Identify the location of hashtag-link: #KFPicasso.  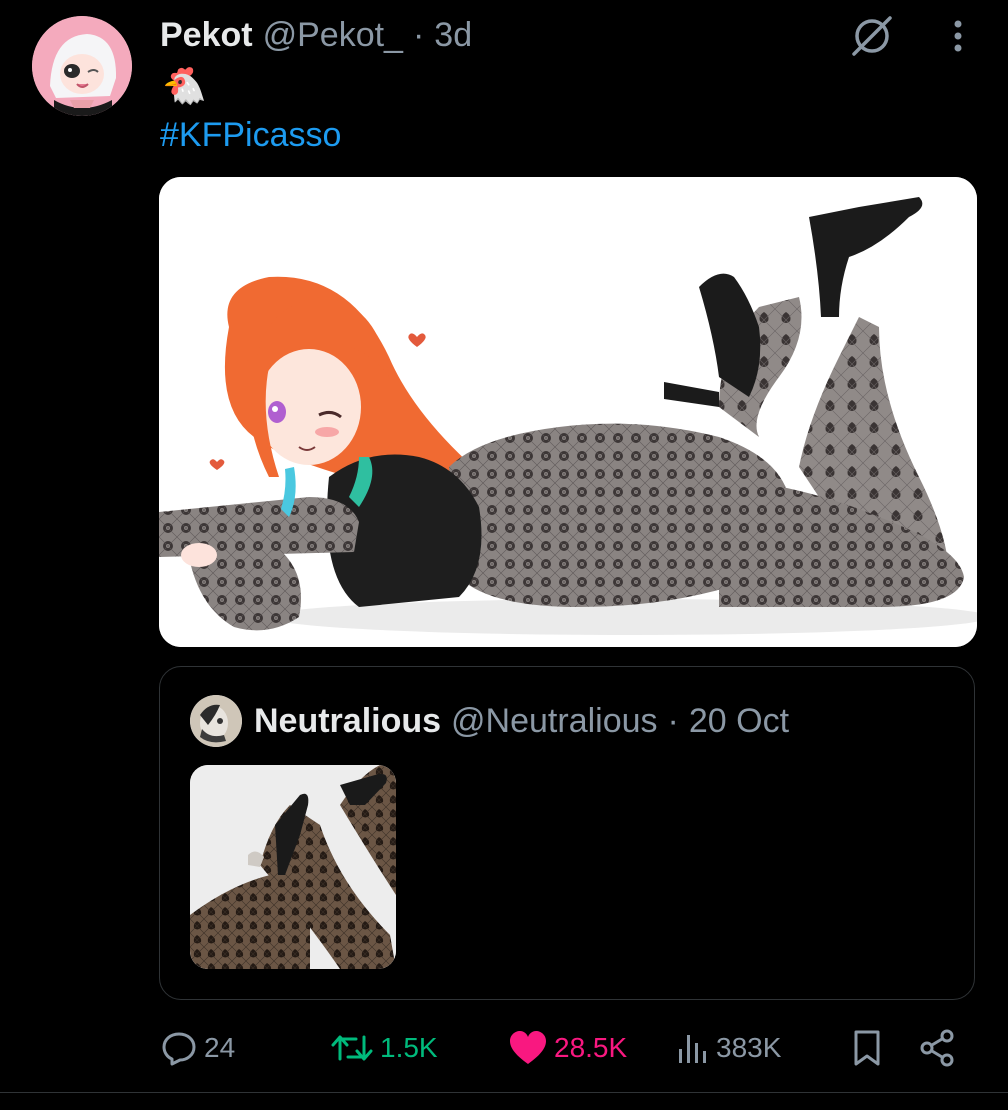
(250, 135).